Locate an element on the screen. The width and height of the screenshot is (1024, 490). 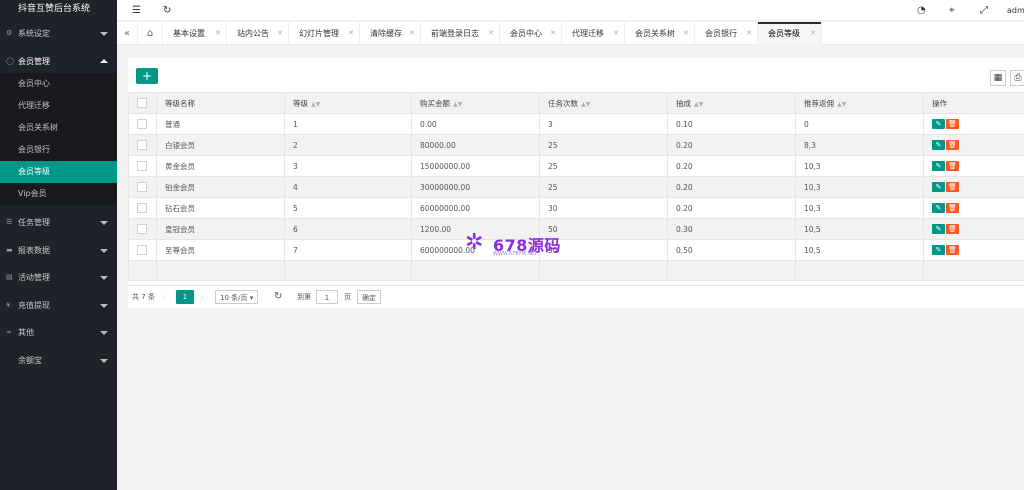
sidebar-item-label: 会员管理 is located at coordinates (34, 61).